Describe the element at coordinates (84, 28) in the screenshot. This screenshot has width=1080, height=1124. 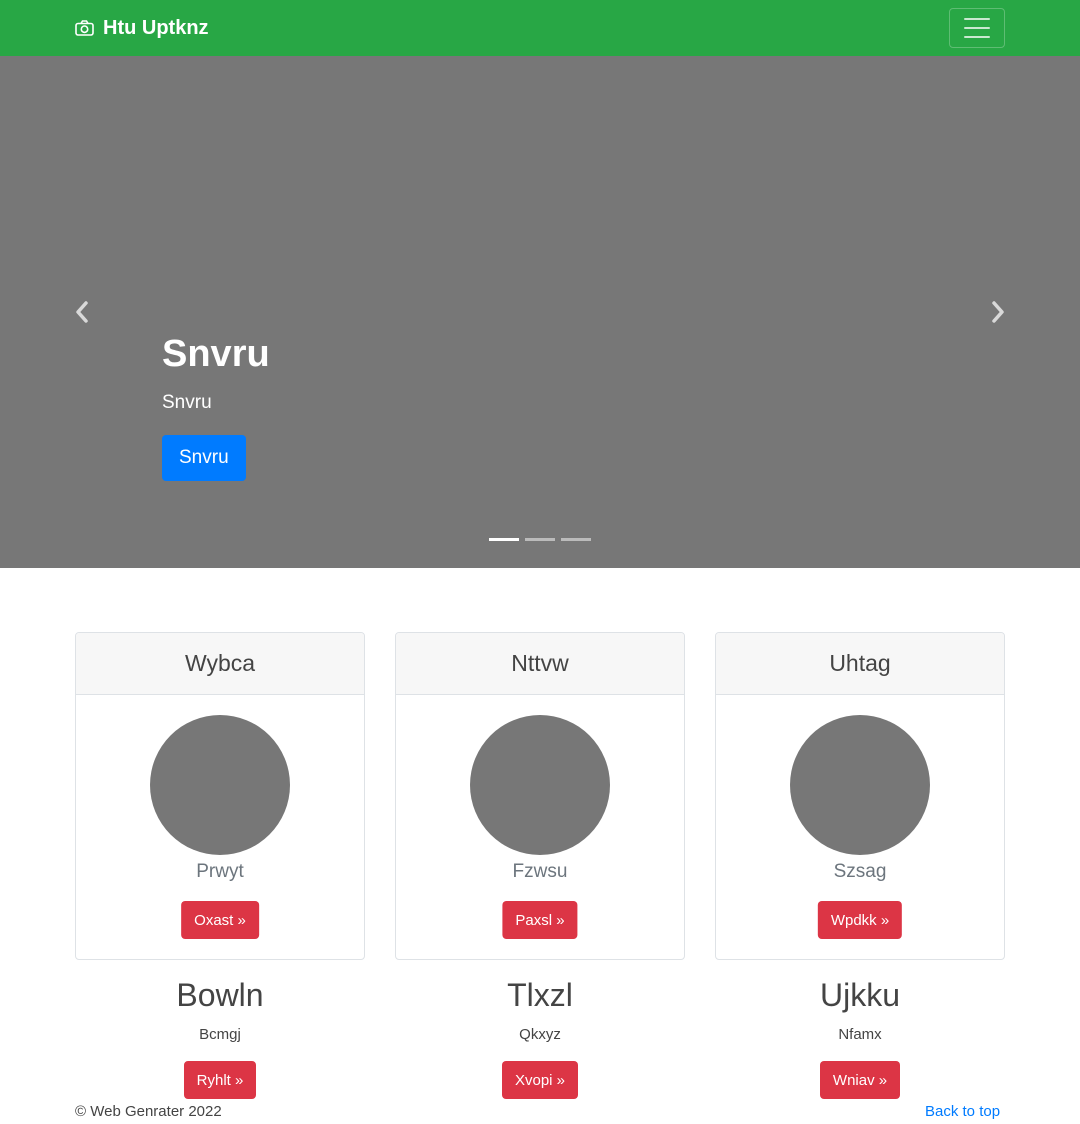
I see `camera-icon` at that location.